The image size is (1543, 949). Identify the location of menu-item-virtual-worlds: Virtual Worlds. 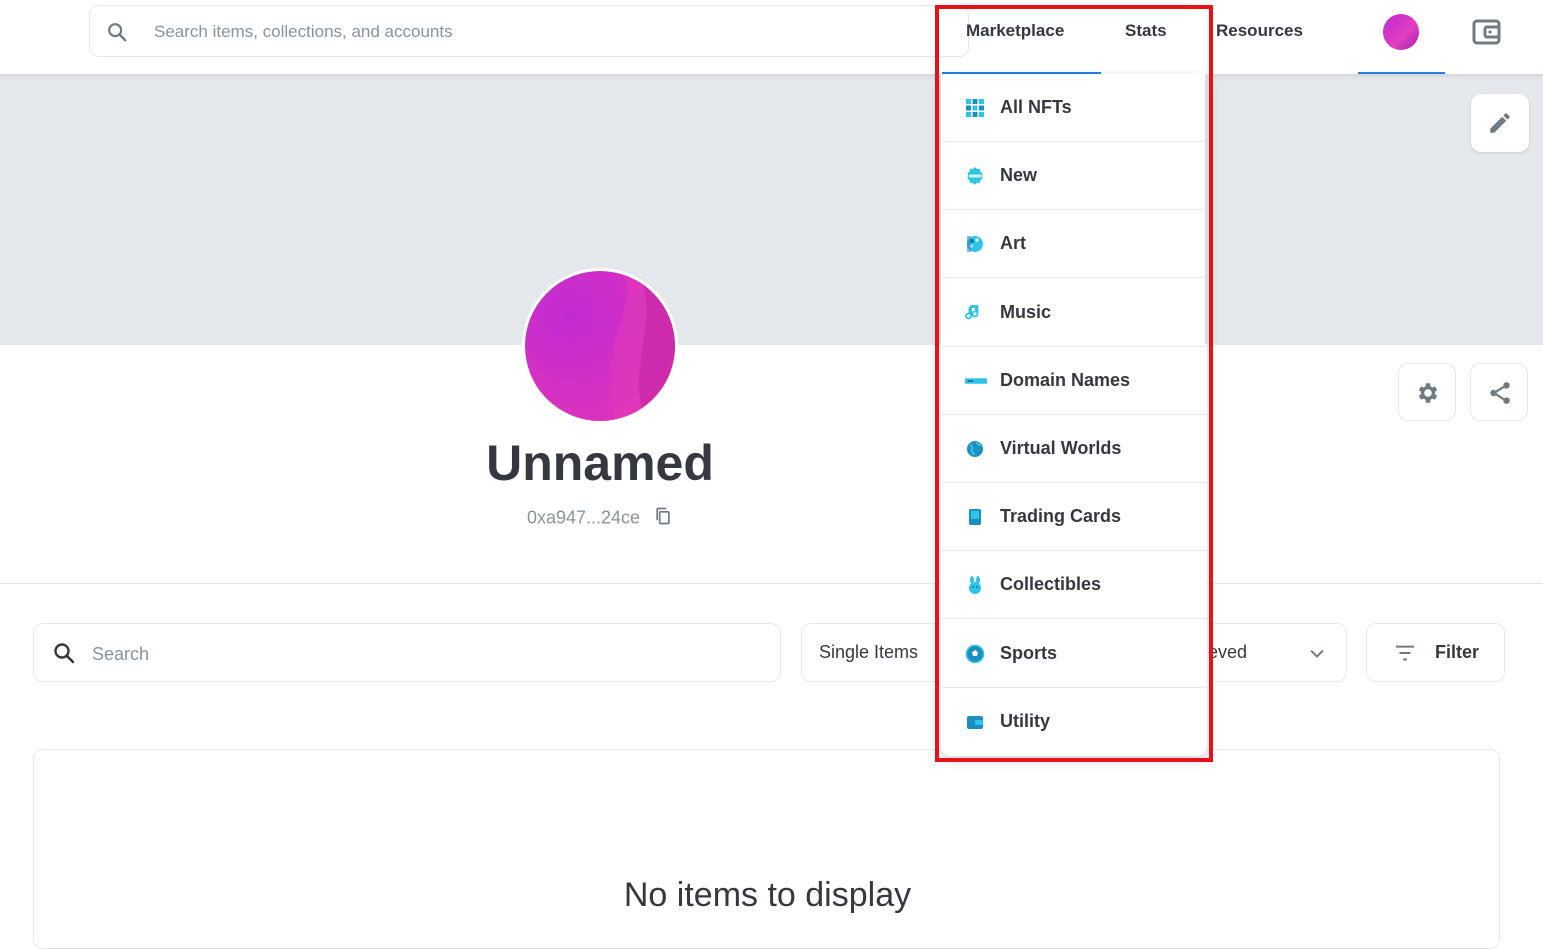
(1074, 449).